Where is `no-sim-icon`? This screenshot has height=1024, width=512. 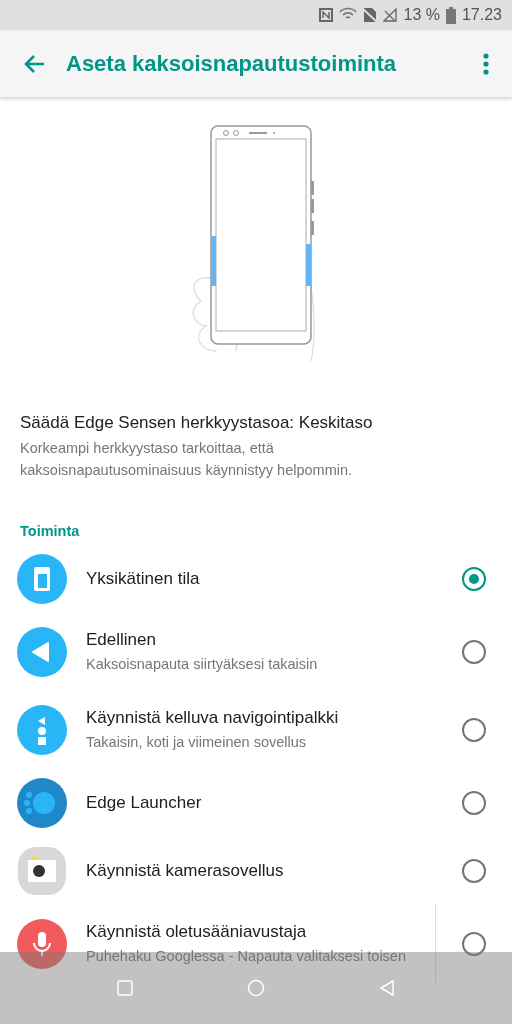 no-sim-icon is located at coordinates (370, 15).